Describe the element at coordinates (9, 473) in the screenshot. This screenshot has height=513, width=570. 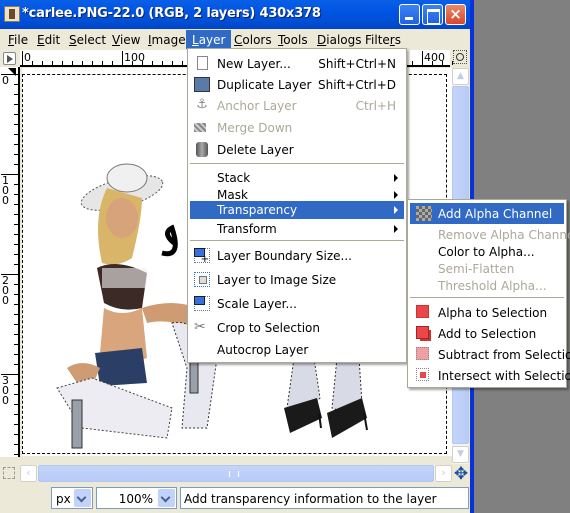
I see `quick-mask-toggle` at that location.